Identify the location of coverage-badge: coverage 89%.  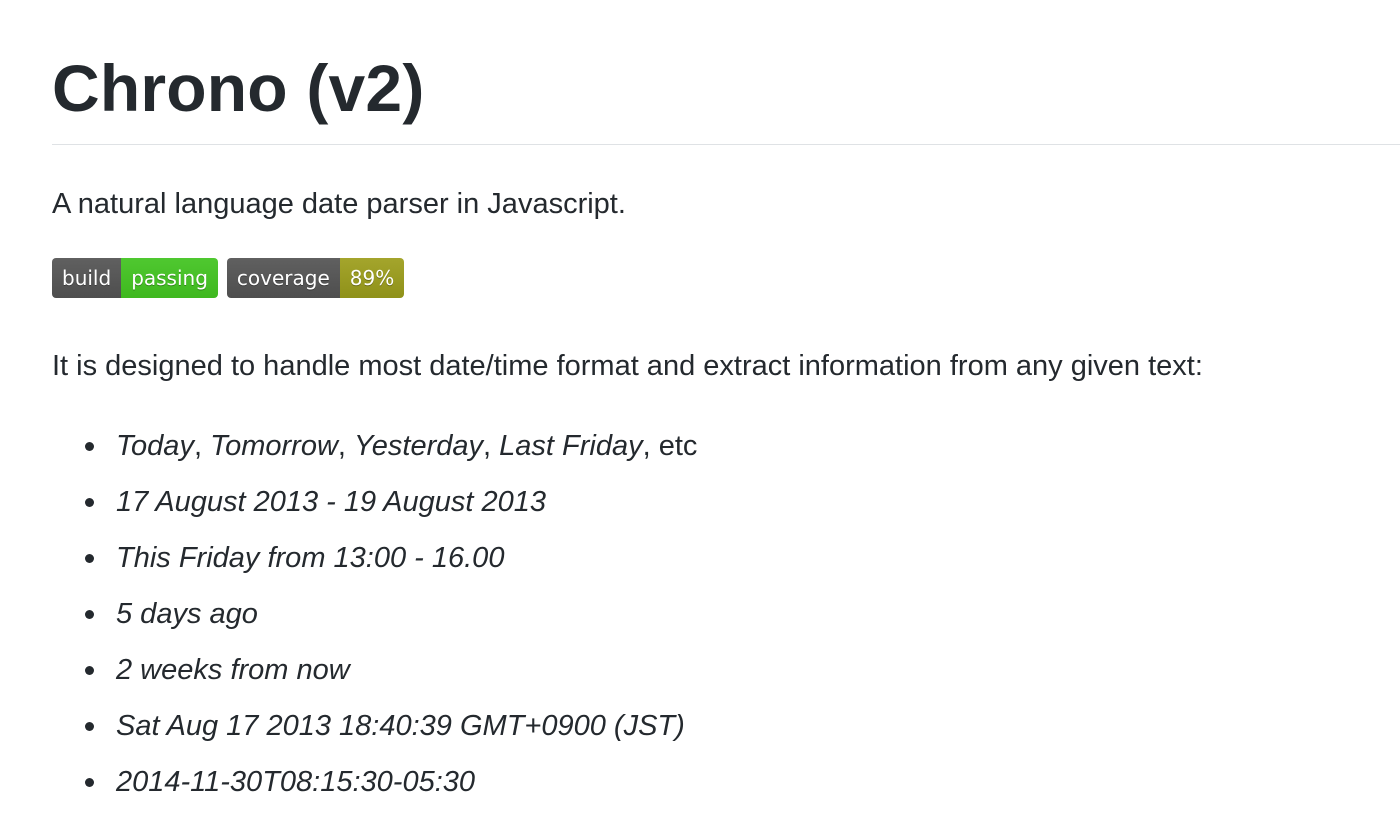
(315, 278).